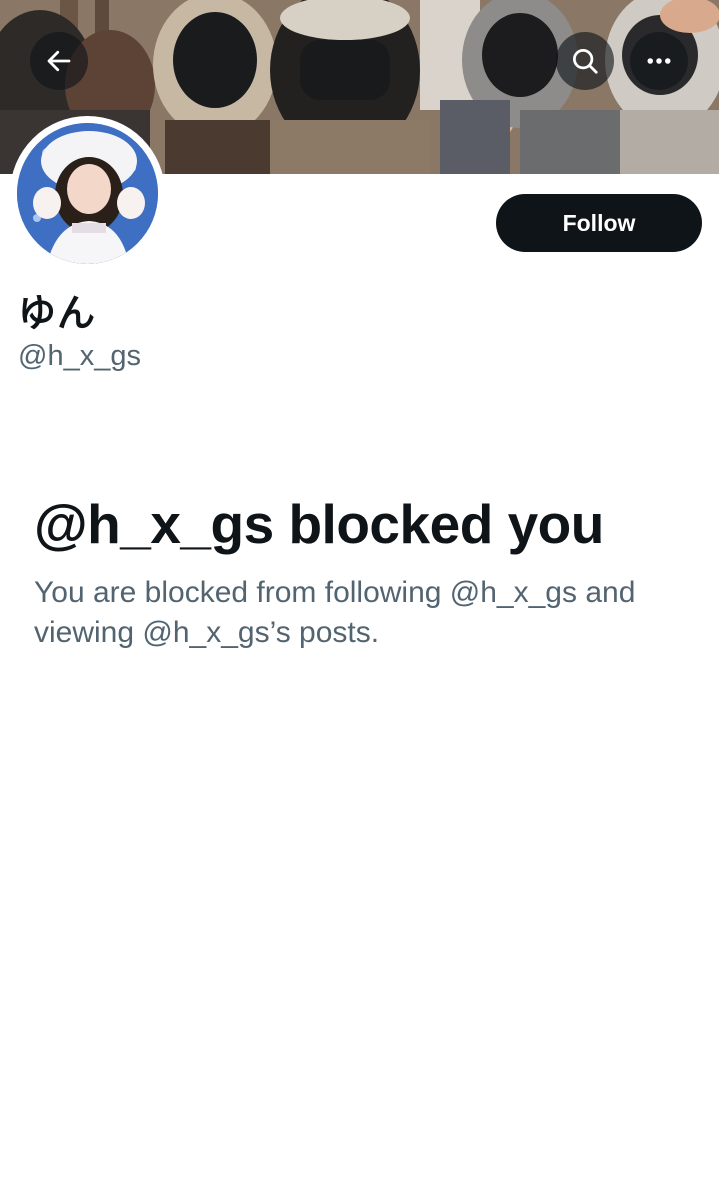  Describe the element at coordinates (79, 356) in the screenshot. I see `username-handle: @h_x_gs` at that location.